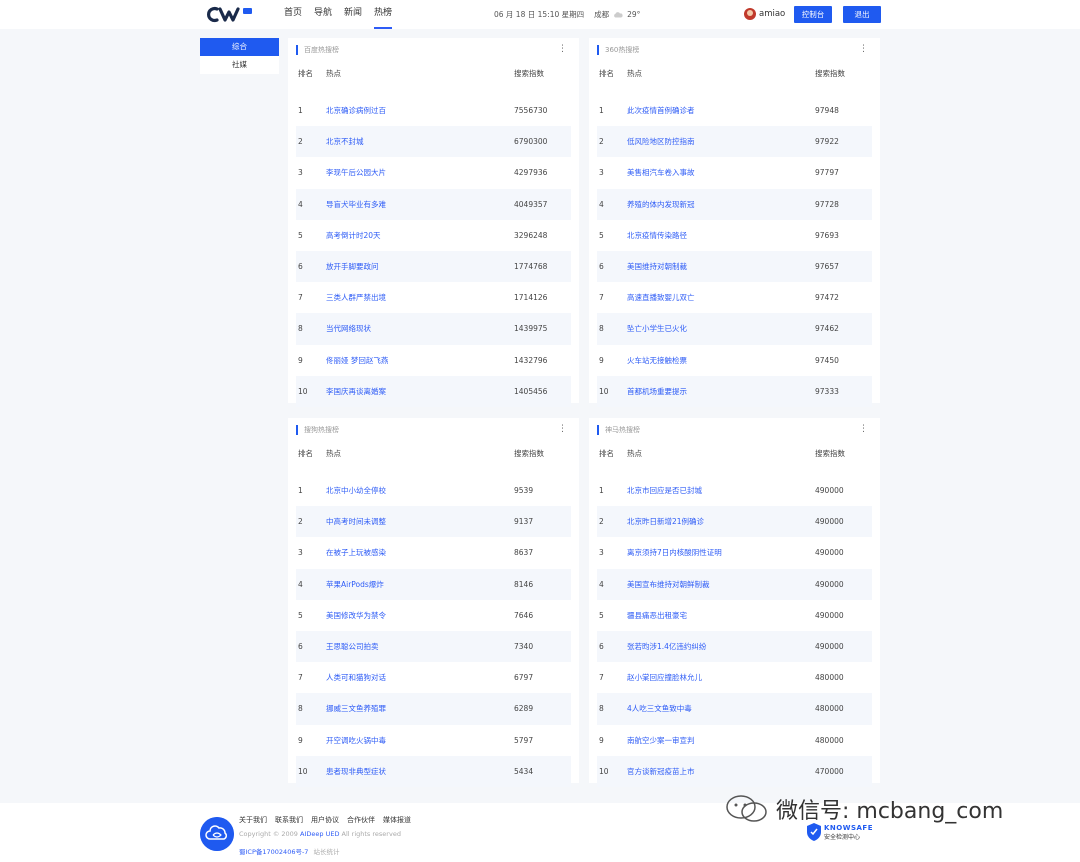 This screenshot has height=862, width=1080. I want to click on table-row: 3 李现午后公园大片 4297936, so click(433, 172).